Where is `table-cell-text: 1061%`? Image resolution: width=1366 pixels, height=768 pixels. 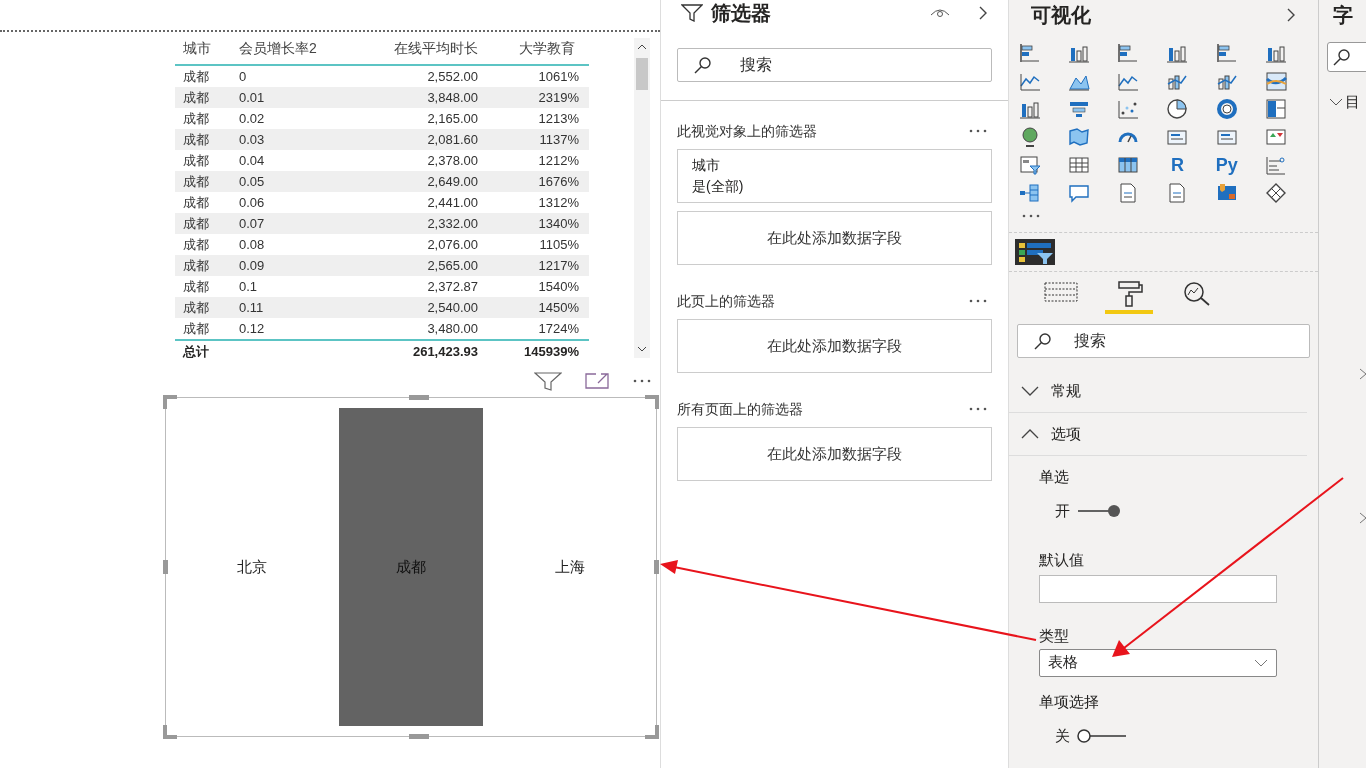
table-cell-text: 1061% is located at coordinates (558, 76).